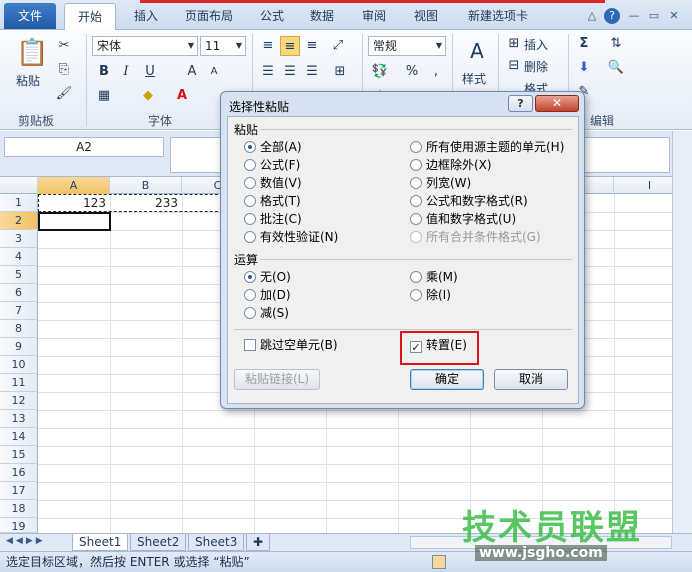  I want to click on op-option-divide: 除(I), so click(430, 295).